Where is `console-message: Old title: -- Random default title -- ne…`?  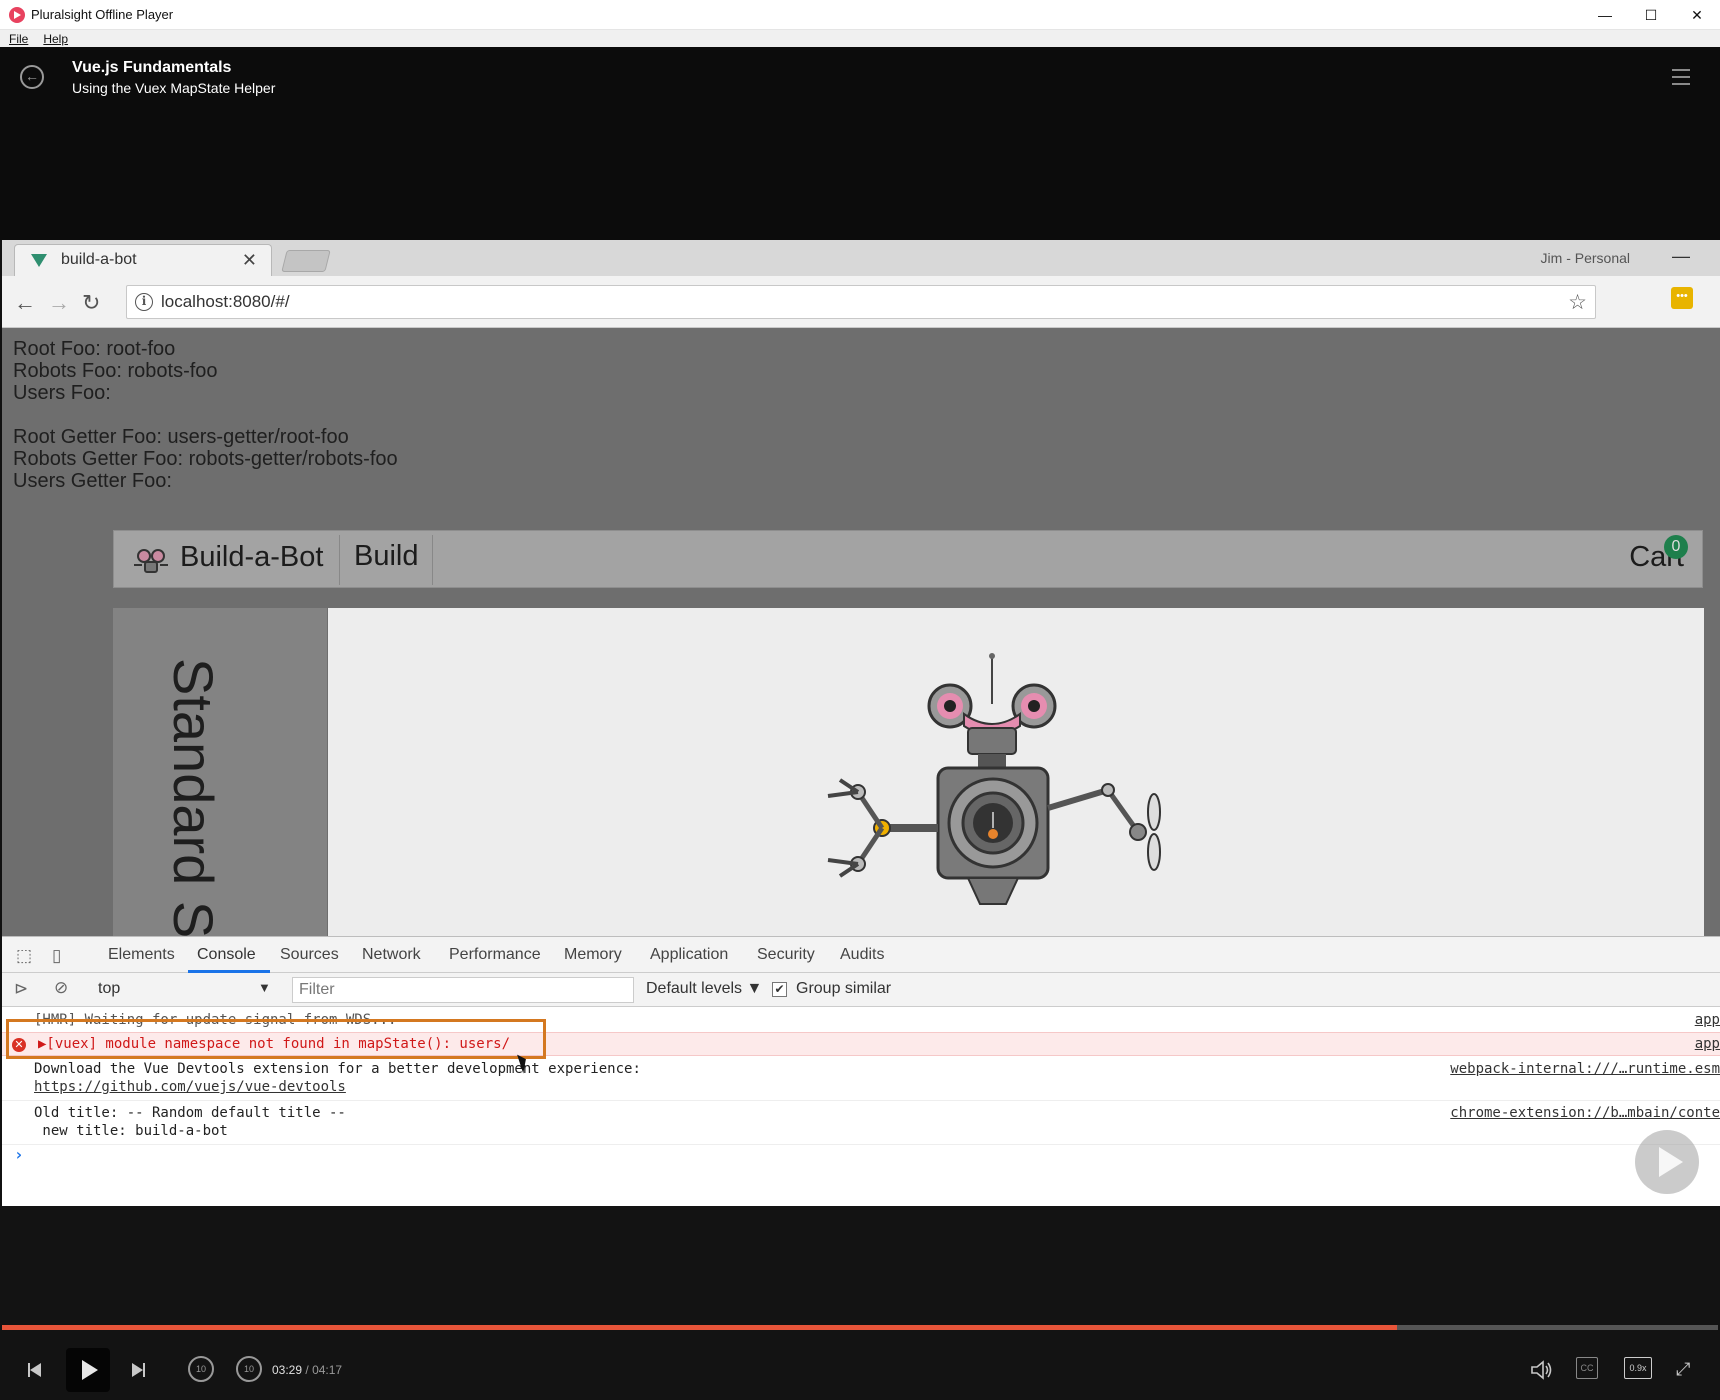 console-message: Old title: -- Random default title -- ne… is located at coordinates (861, 1124).